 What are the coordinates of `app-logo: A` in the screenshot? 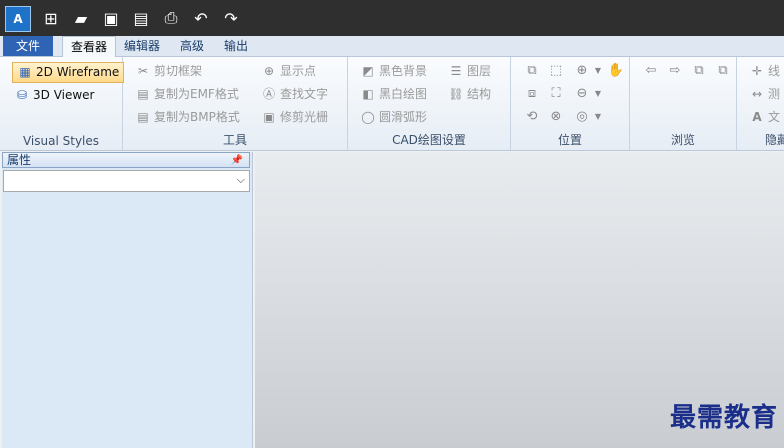 It's located at (18, 19).